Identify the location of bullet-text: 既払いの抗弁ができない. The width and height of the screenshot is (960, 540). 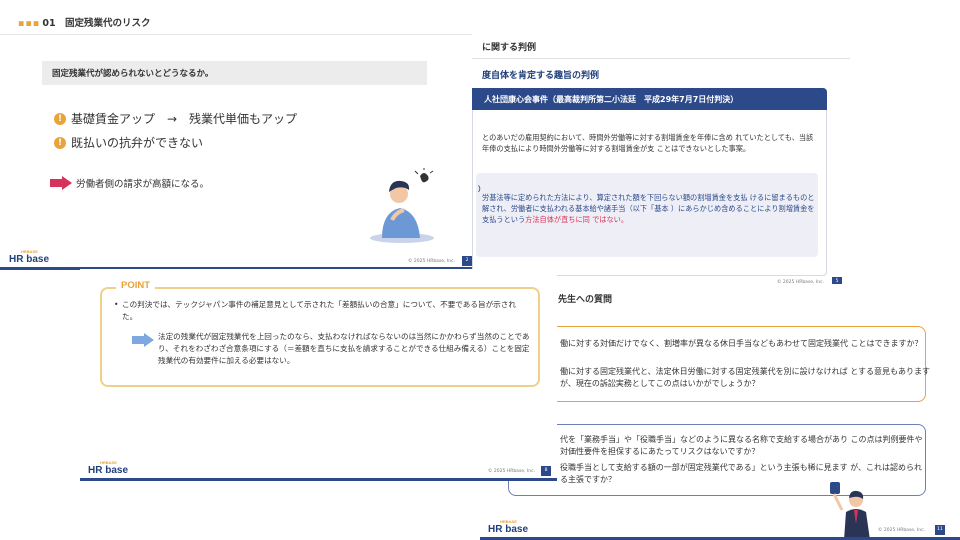
(137, 143).